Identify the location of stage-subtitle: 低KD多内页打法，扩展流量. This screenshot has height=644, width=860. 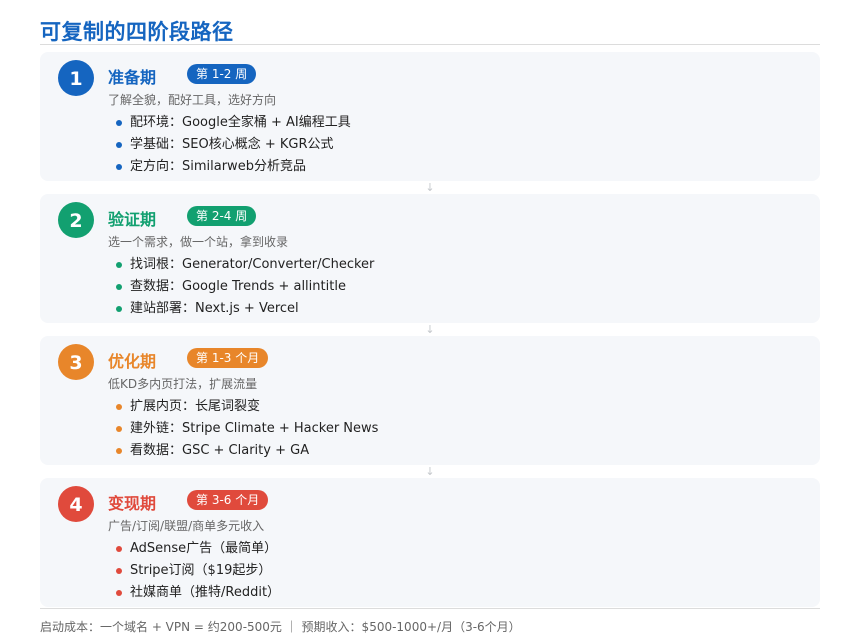
(183, 384).